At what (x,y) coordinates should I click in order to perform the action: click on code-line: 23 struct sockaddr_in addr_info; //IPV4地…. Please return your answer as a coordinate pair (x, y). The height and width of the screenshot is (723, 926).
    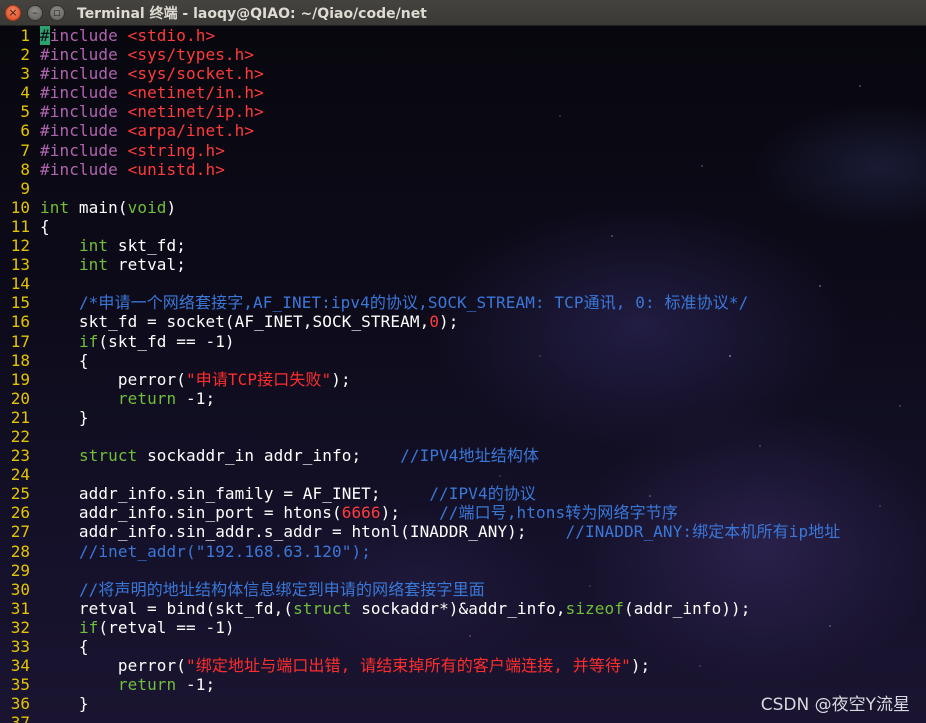
    Looking at the image, I should click on (463, 455).